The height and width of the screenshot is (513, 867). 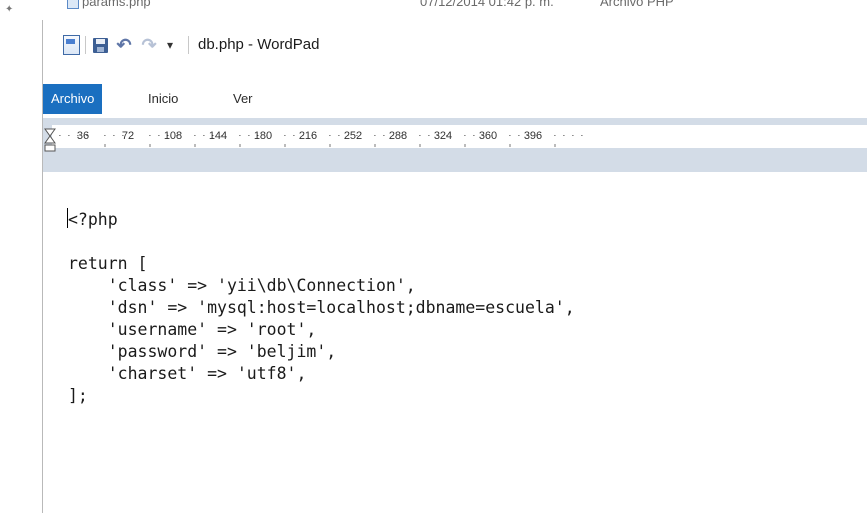 What do you see at coordinates (637, 4) in the screenshot?
I see `explorer-file-type: Archivo PHP` at bounding box center [637, 4].